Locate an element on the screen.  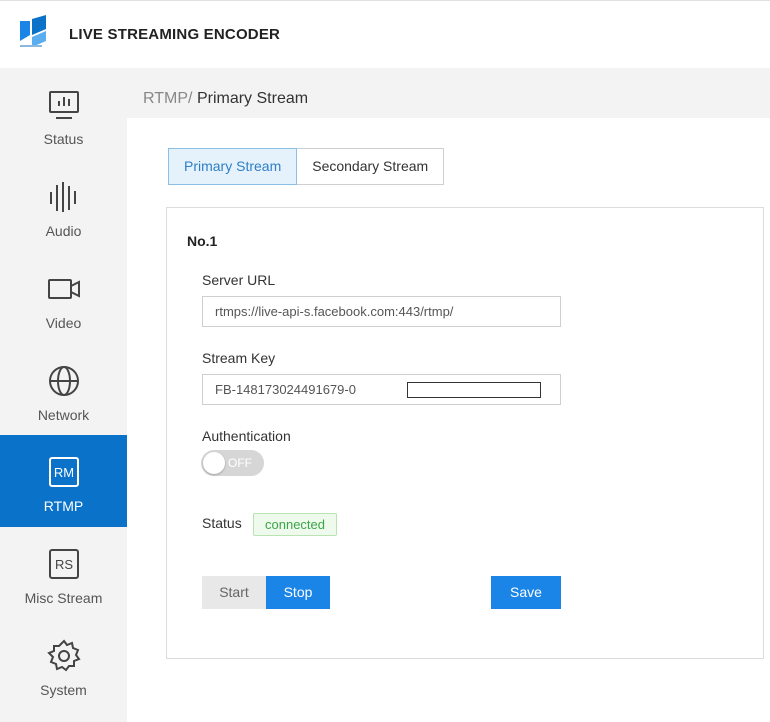
sidebar-item-label: Status is located at coordinates (63, 139).